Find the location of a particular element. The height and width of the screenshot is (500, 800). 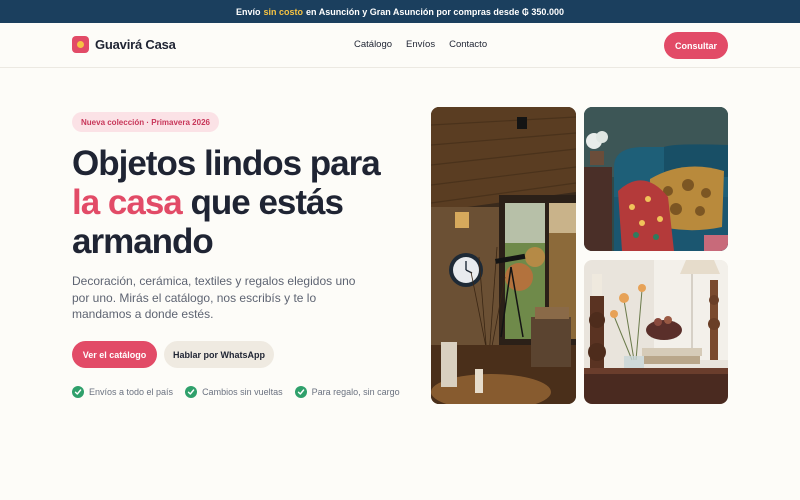

nav-link-catalogo: Catálogo is located at coordinates (373, 44).